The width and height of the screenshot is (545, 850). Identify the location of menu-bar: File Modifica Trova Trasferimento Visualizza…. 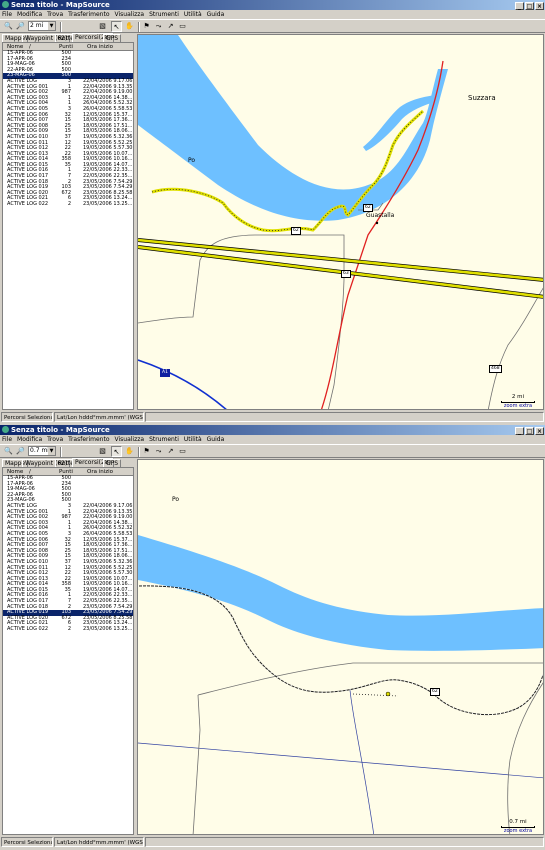
(272, 14).